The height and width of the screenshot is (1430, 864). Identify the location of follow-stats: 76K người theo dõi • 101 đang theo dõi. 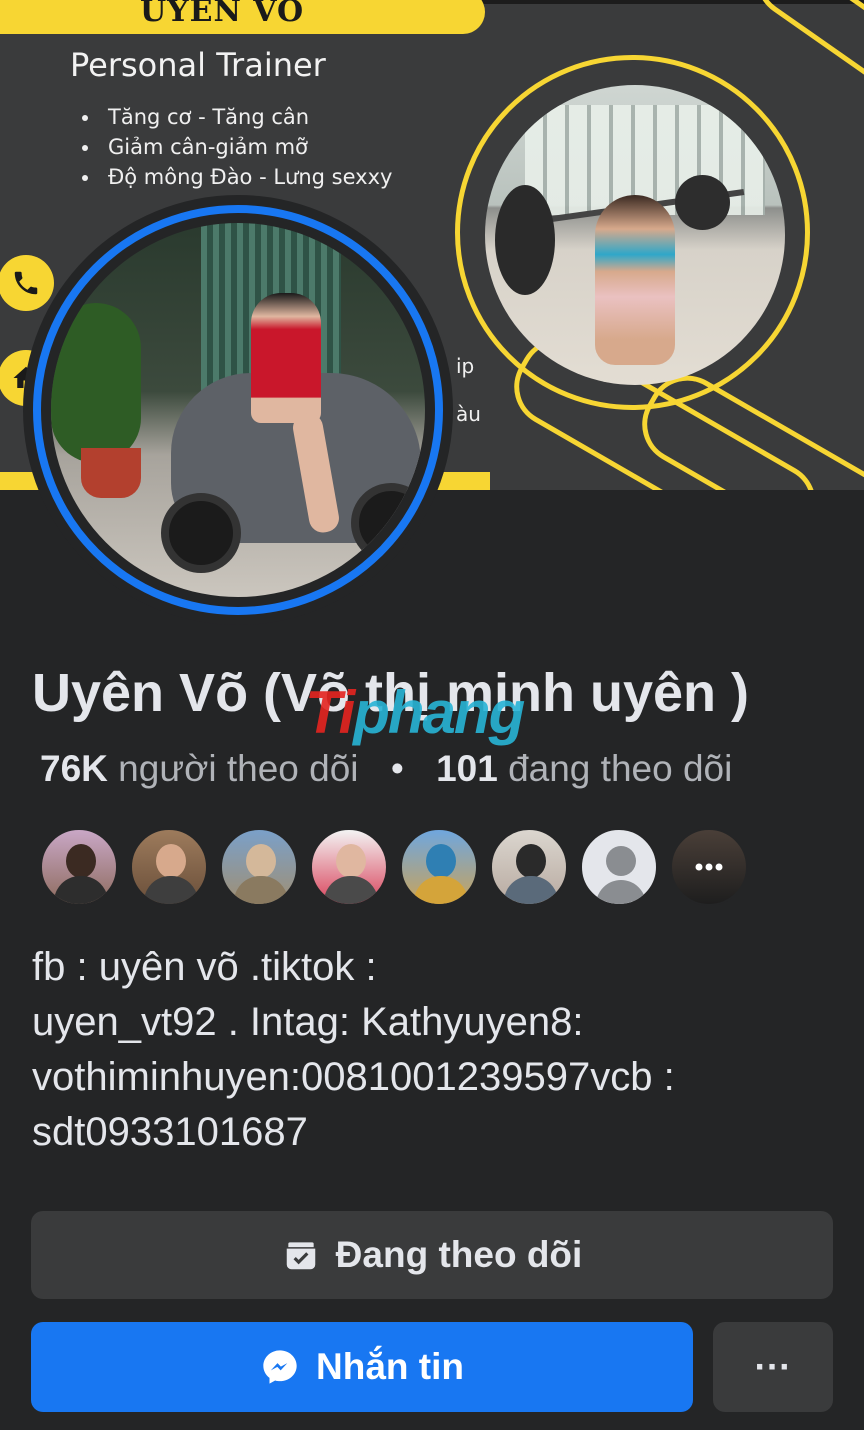
(386, 769).